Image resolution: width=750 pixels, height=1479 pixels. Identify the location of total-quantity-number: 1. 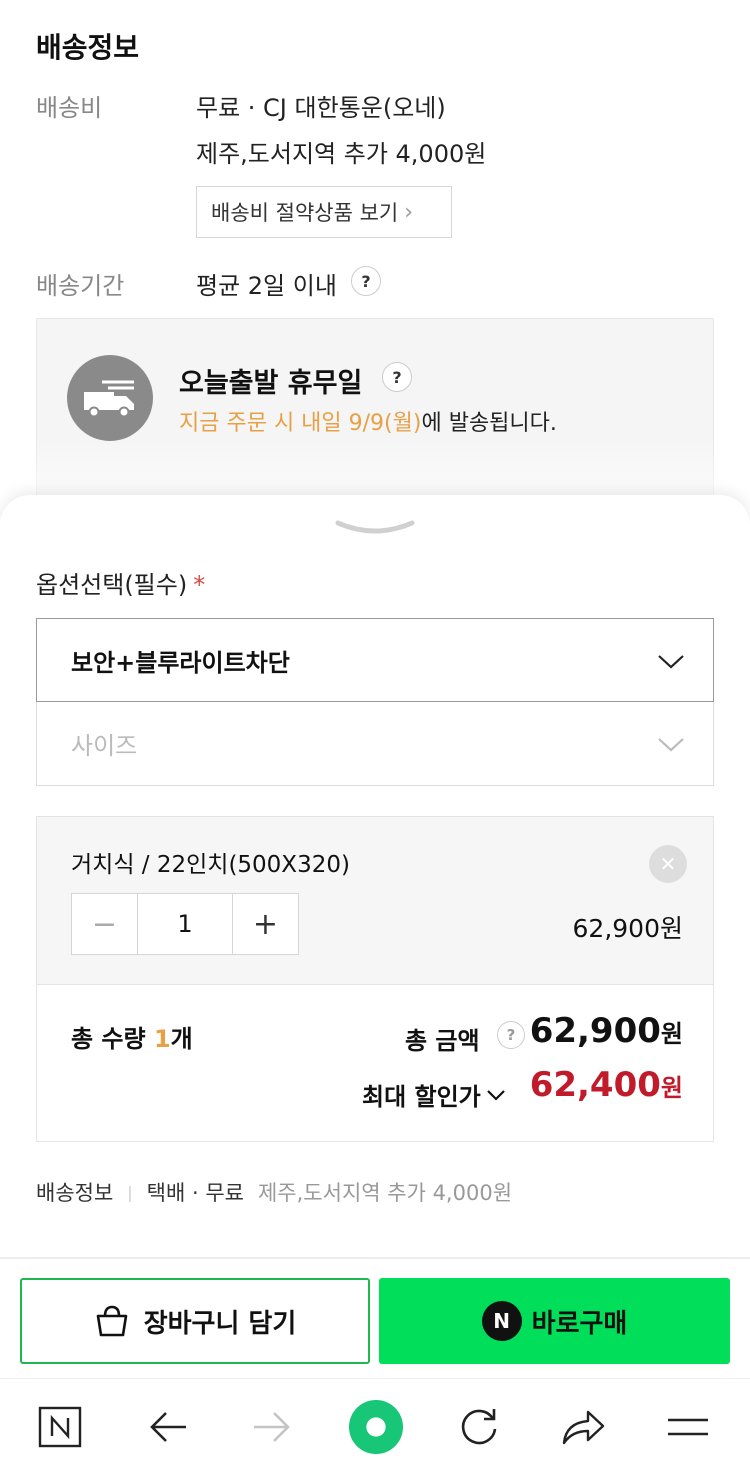
(162, 1039).